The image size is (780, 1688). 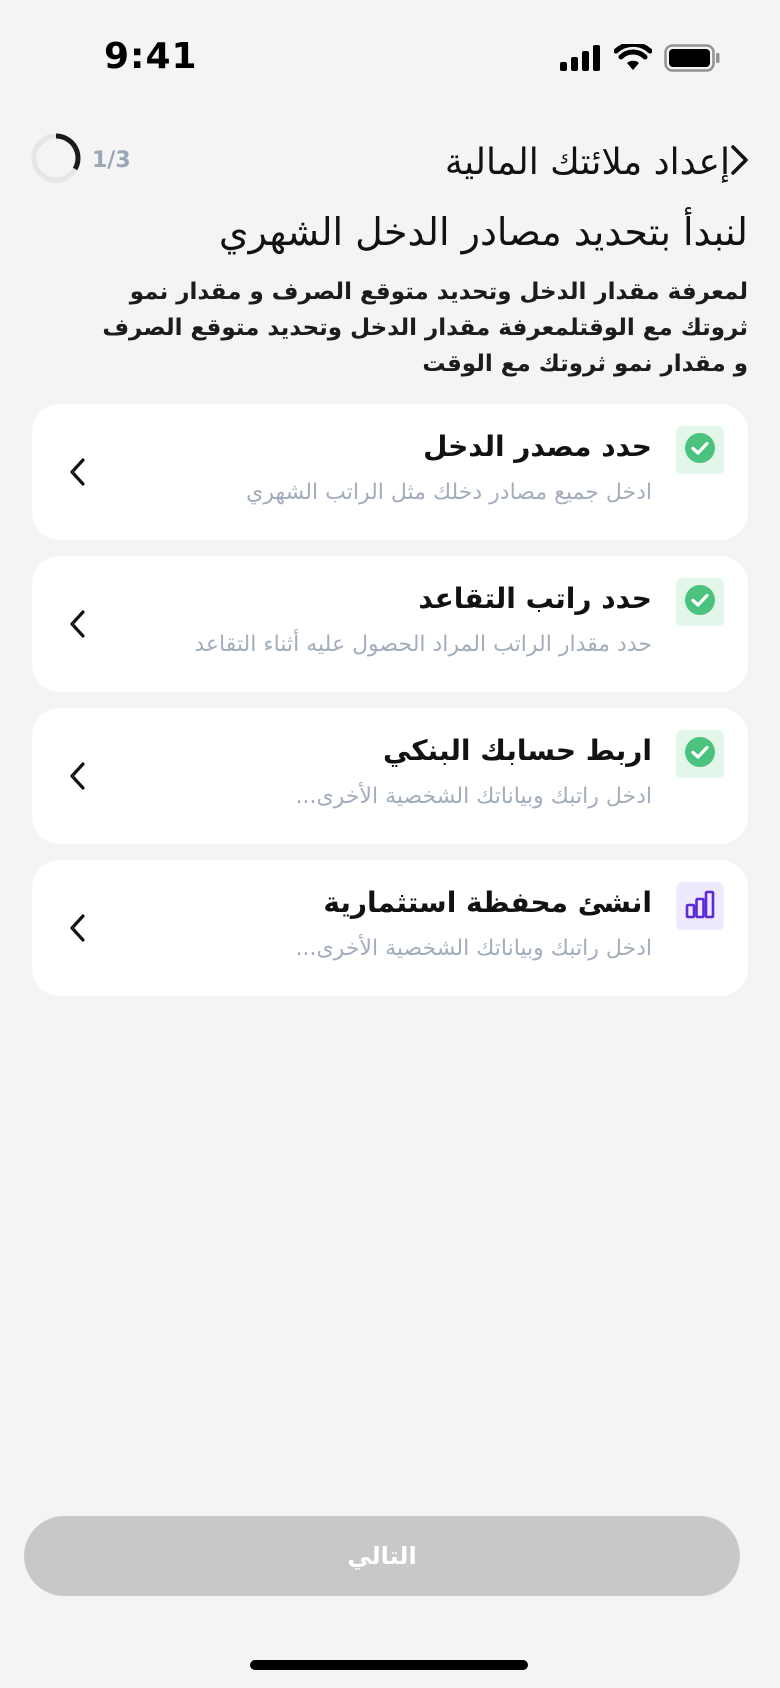 I want to click on step-title: حدد راتب التقاعد, so click(x=535, y=598).